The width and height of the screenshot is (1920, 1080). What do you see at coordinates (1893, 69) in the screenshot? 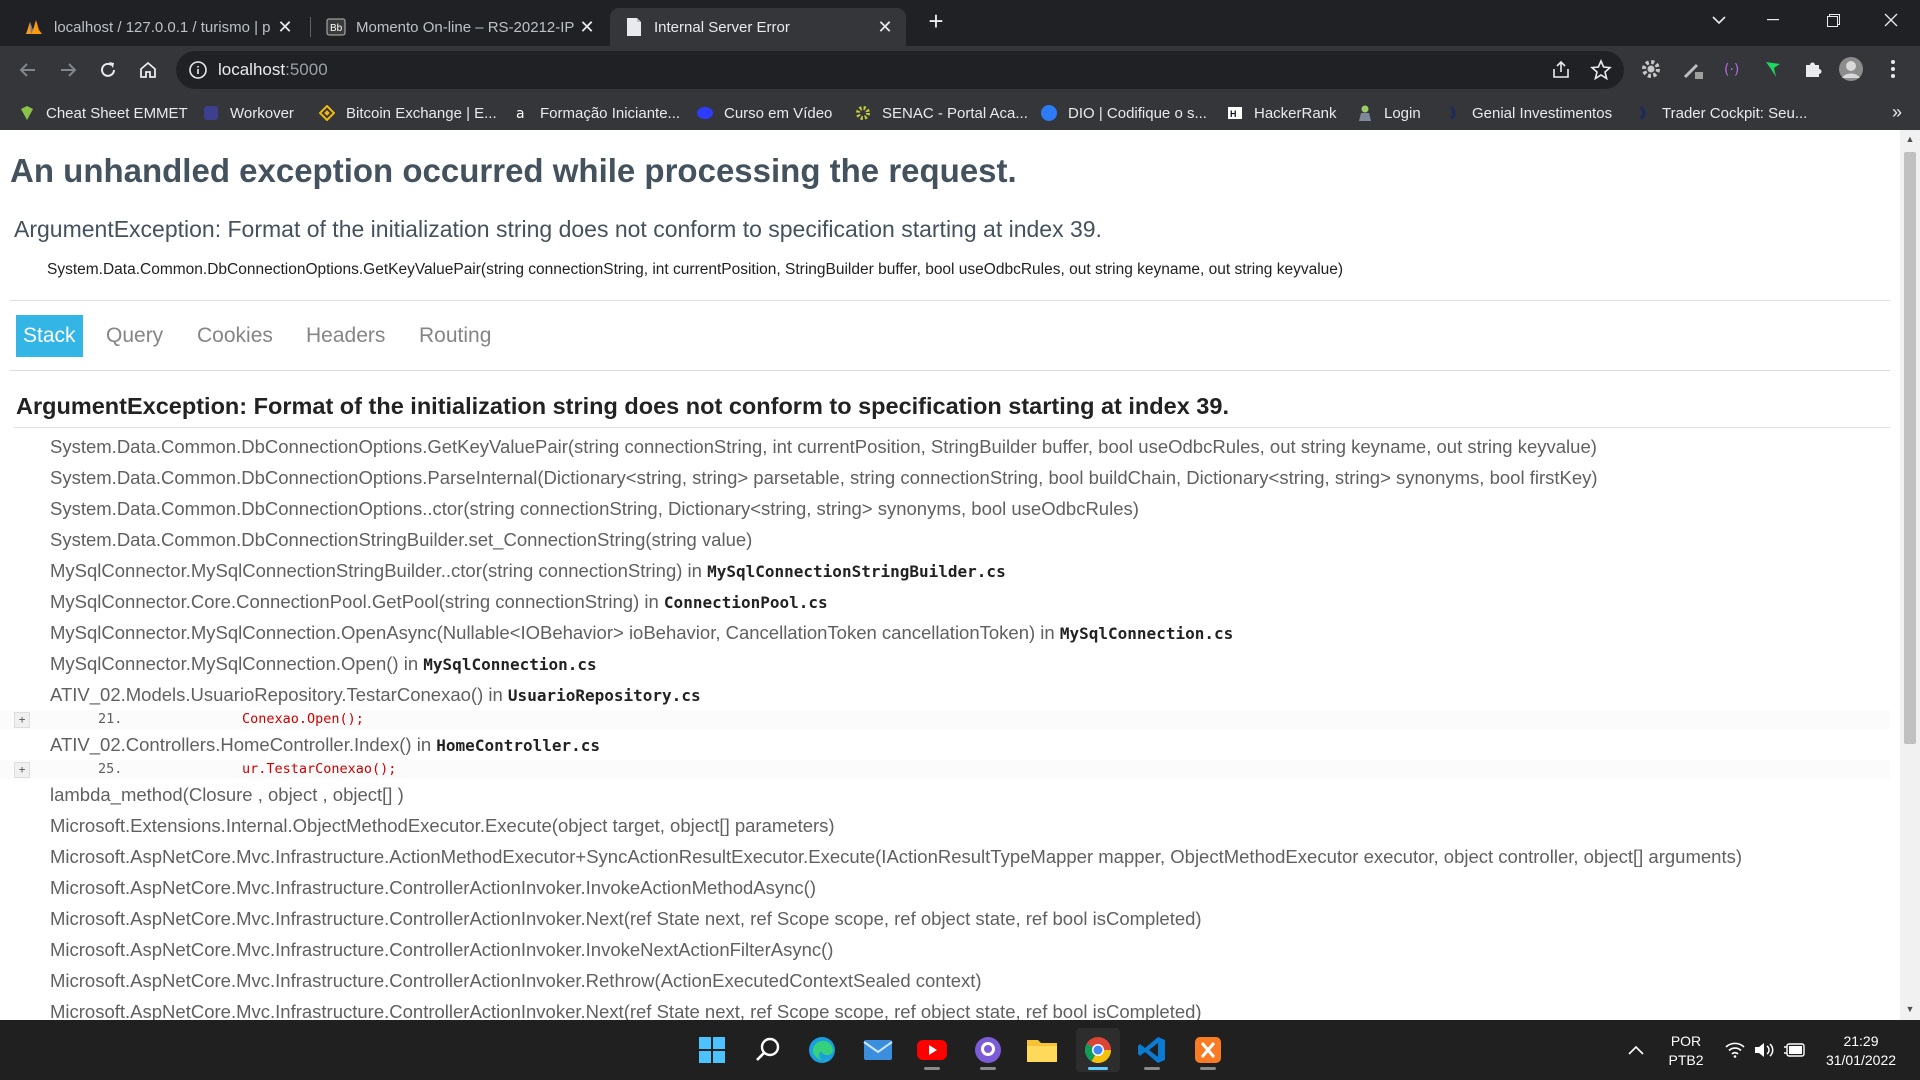
I see `more-menu-icon` at bounding box center [1893, 69].